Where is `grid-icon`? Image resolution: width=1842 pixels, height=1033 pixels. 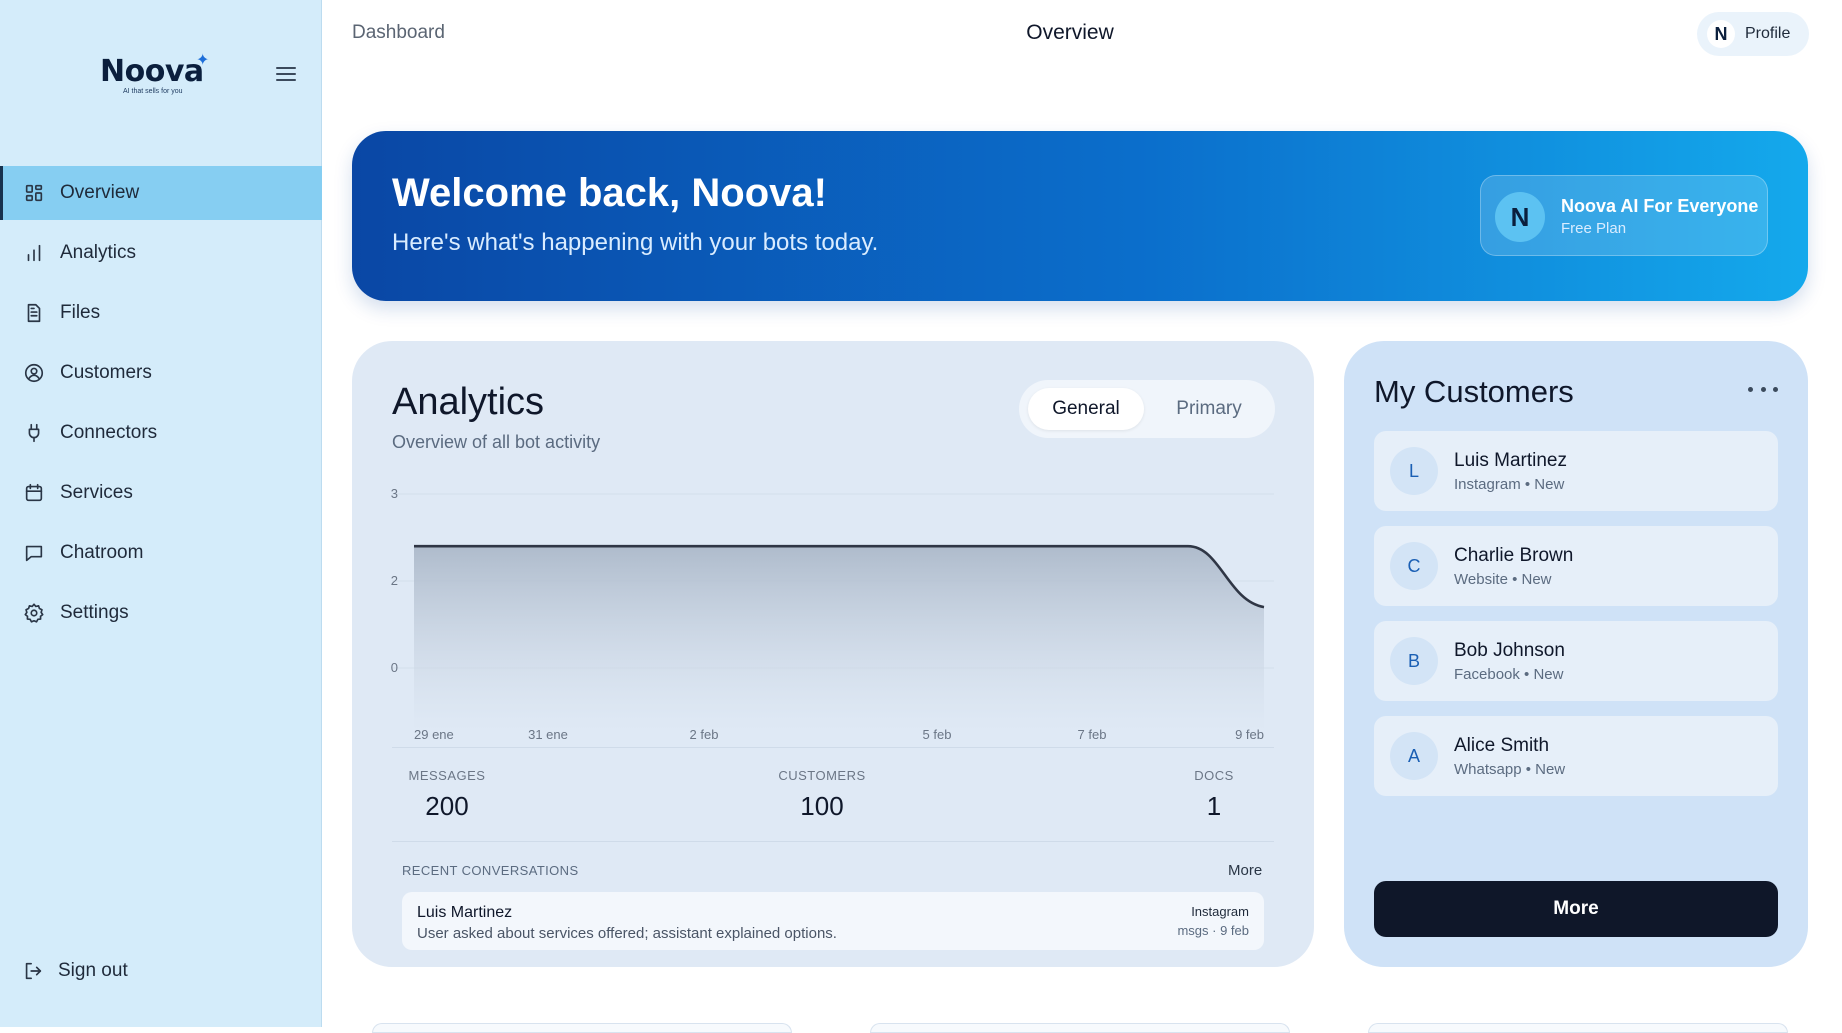
grid-icon is located at coordinates (34, 193).